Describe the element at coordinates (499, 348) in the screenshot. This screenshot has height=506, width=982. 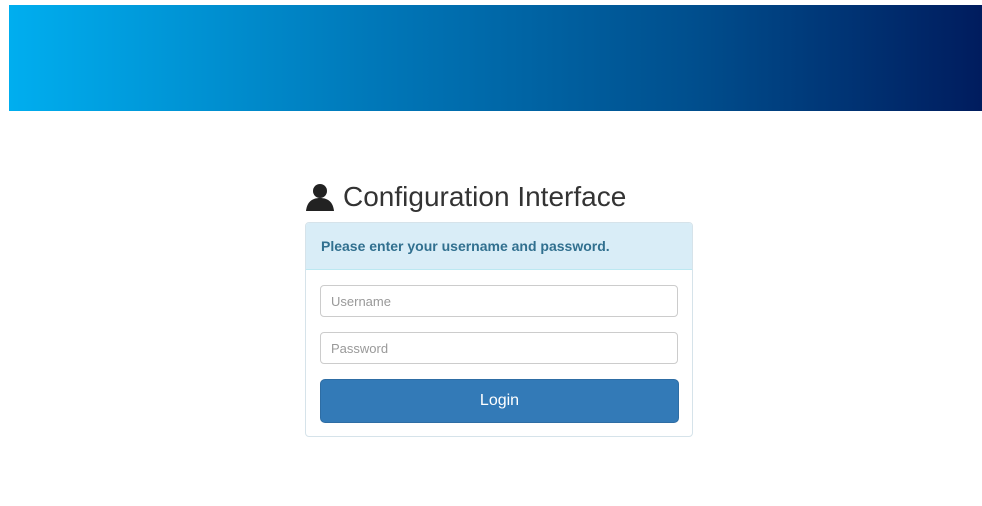
I see `password-input` at that location.